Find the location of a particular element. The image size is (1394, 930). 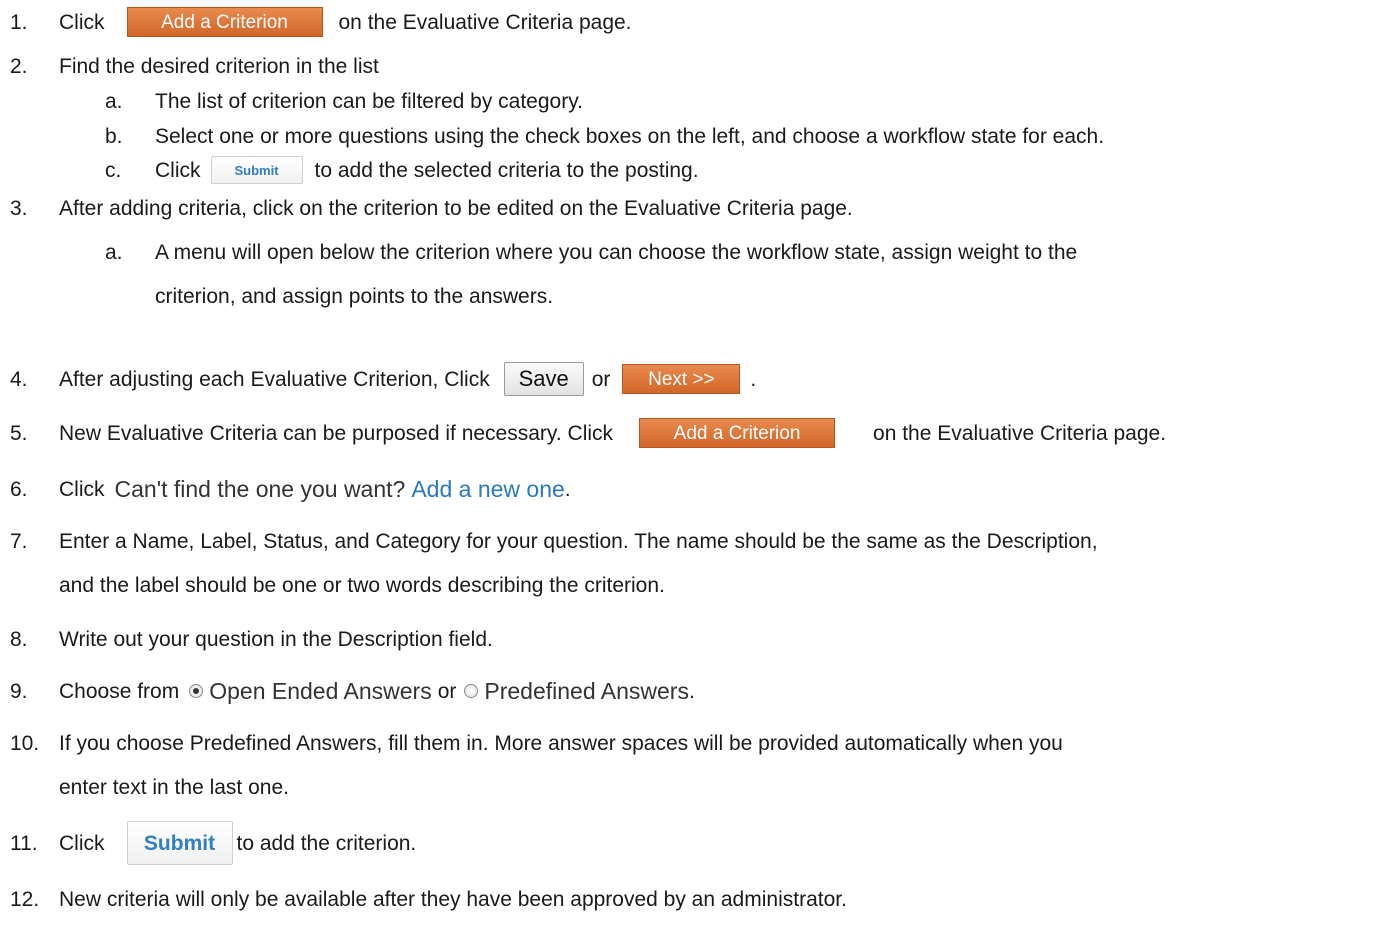

step-number: 7. is located at coordinates (19, 541).